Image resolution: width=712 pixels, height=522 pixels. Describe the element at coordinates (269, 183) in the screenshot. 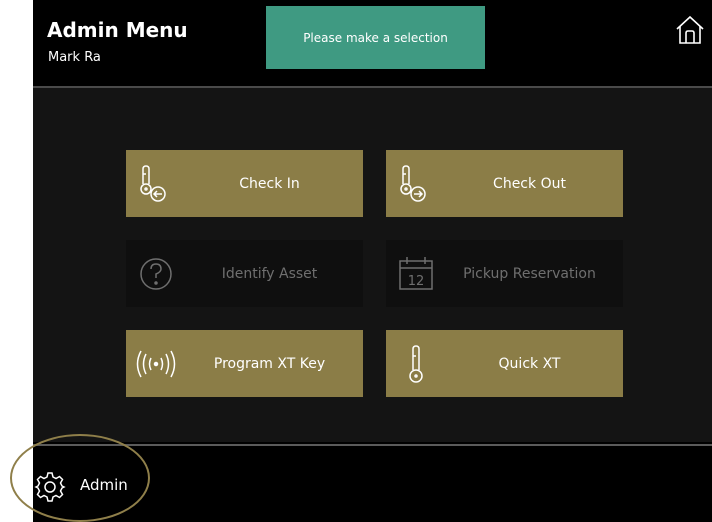

I see `check-in-label: Check In` at that location.